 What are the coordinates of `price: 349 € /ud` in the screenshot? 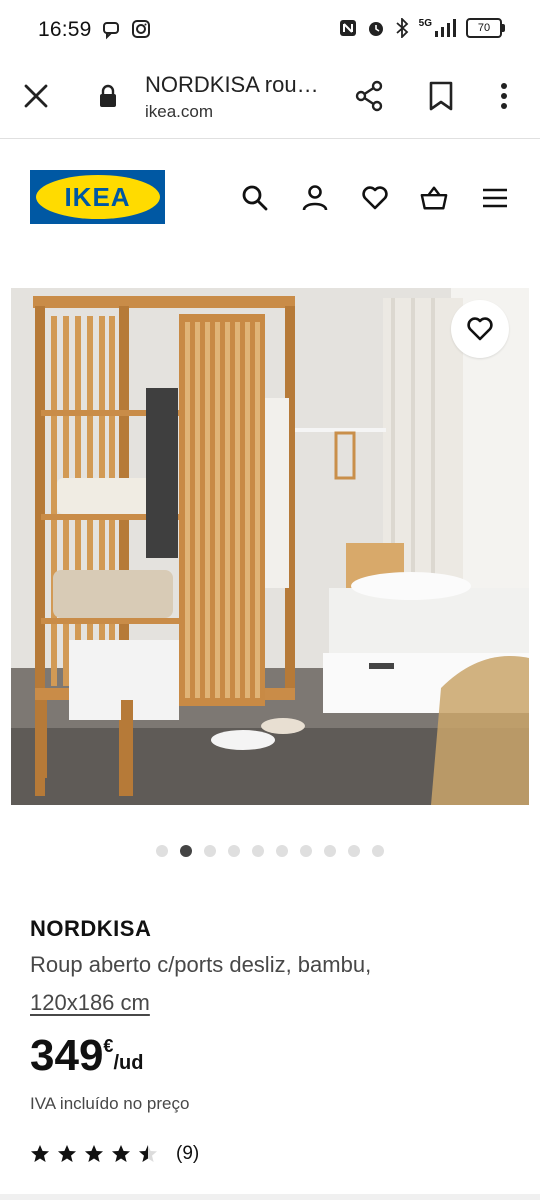 It's located at (86, 1056).